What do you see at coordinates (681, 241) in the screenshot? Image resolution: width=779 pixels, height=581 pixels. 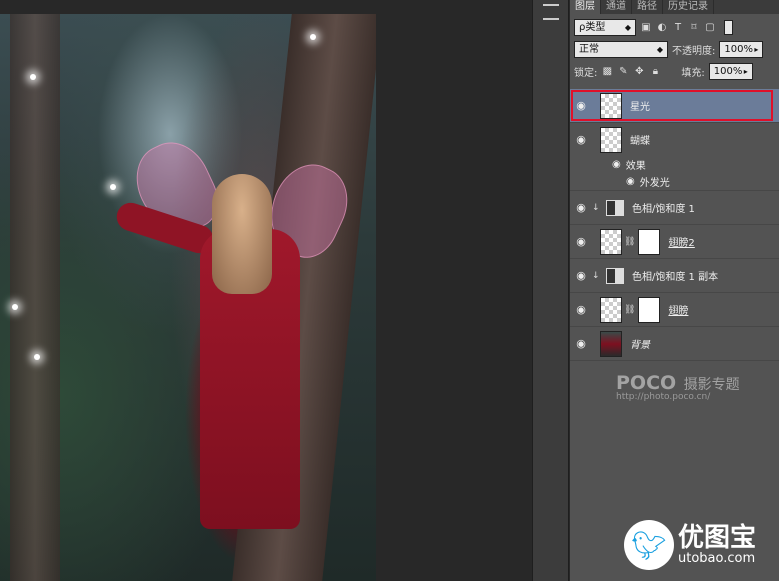 I see `layer-name: 翅膀2` at bounding box center [681, 241].